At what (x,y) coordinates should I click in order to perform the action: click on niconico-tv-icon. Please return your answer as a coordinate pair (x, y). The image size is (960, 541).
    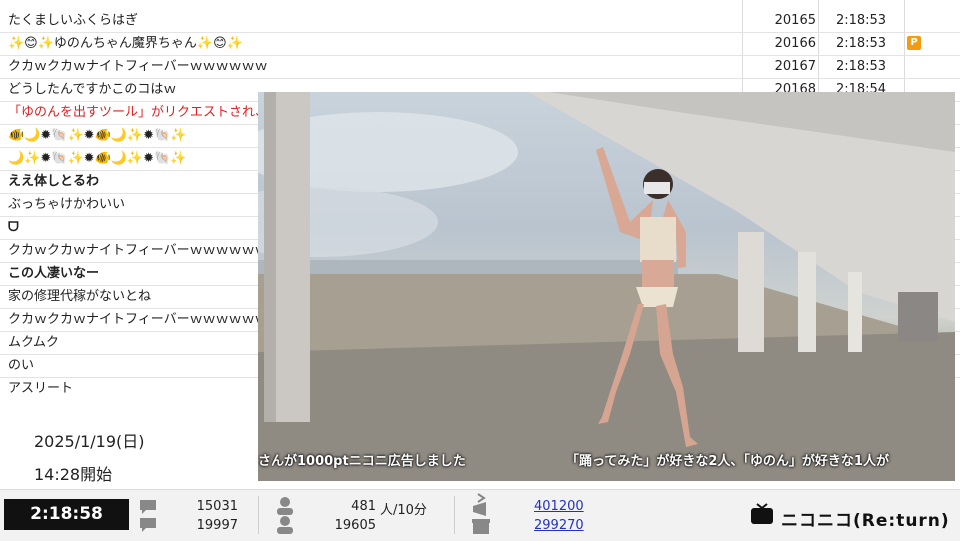
    Looking at the image, I should click on (762, 513).